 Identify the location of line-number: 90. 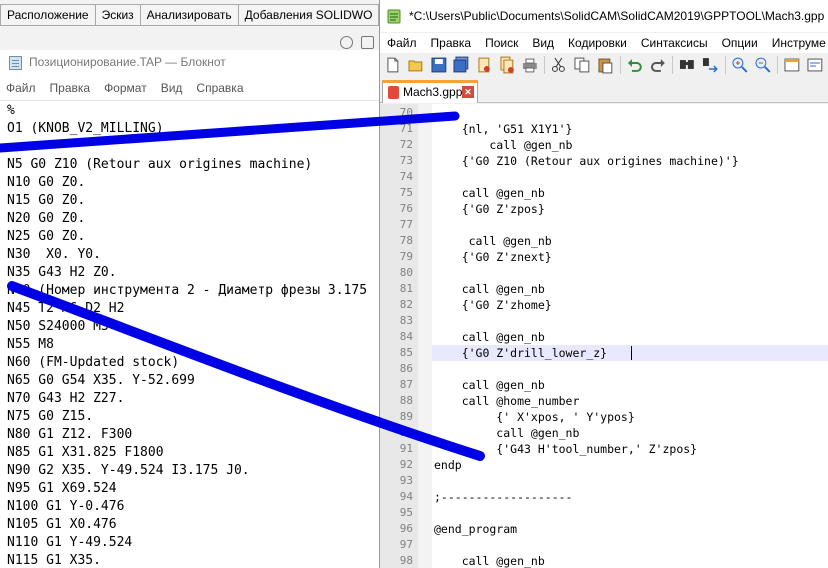
(406, 432).